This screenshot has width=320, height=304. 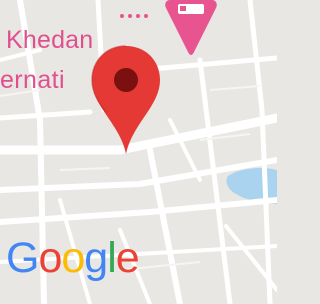 I want to click on logo-letter: g, so click(x=96, y=258).